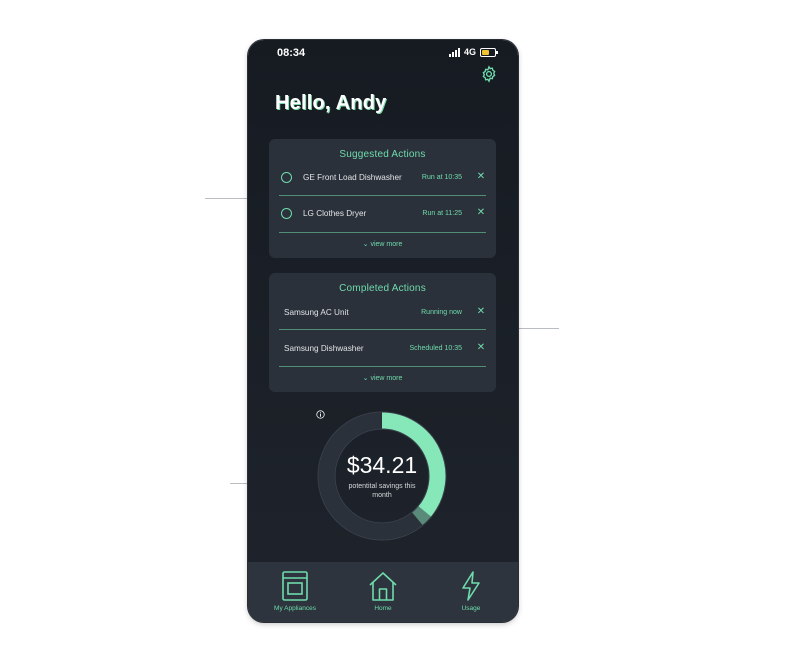  I want to click on status-bar-right: 4G, so click(473, 52).